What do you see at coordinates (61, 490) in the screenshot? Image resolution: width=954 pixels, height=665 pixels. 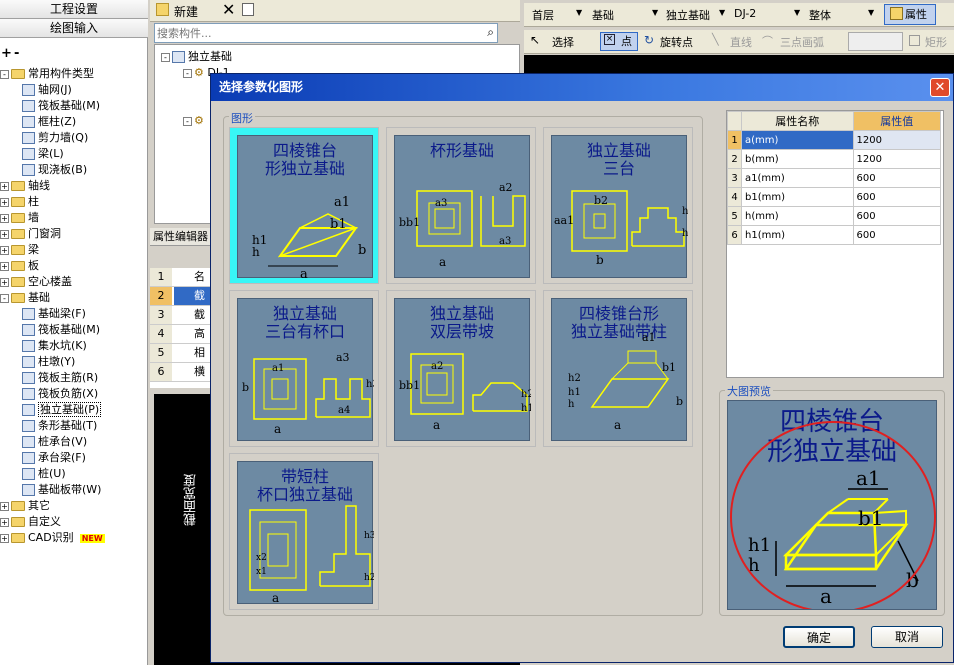 I see `tree-item: 基础板带(W)` at bounding box center [61, 490].